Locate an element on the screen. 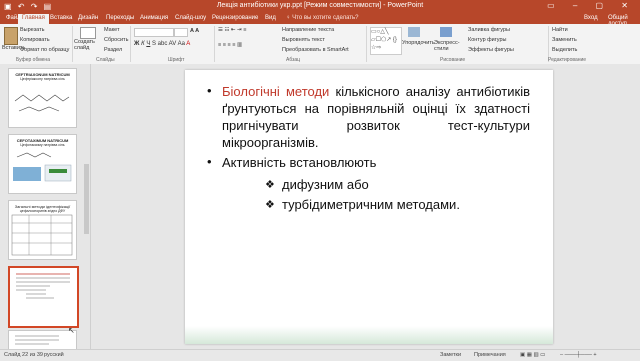  font-format-icons: Ж К Ч S abc AV Aa A is located at coordinates (162, 44).